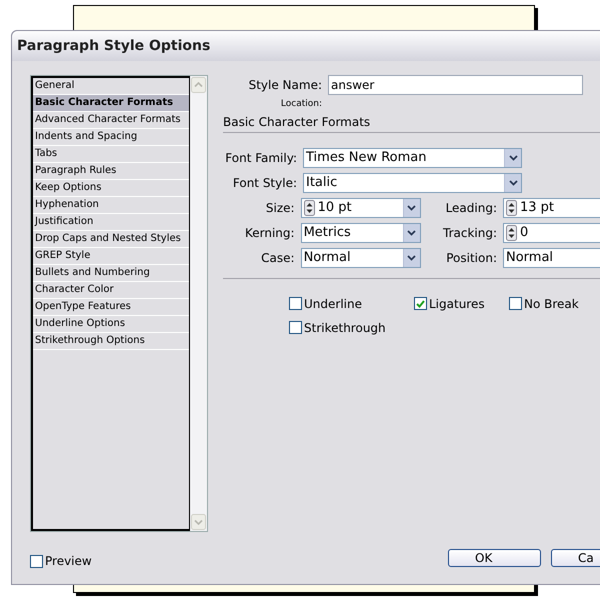 Image resolution: width=600 pixels, height=600 pixels. Describe the element at coordinates (111, 307) in the screenshot. I see `category-item: OpenType Features` at that location.